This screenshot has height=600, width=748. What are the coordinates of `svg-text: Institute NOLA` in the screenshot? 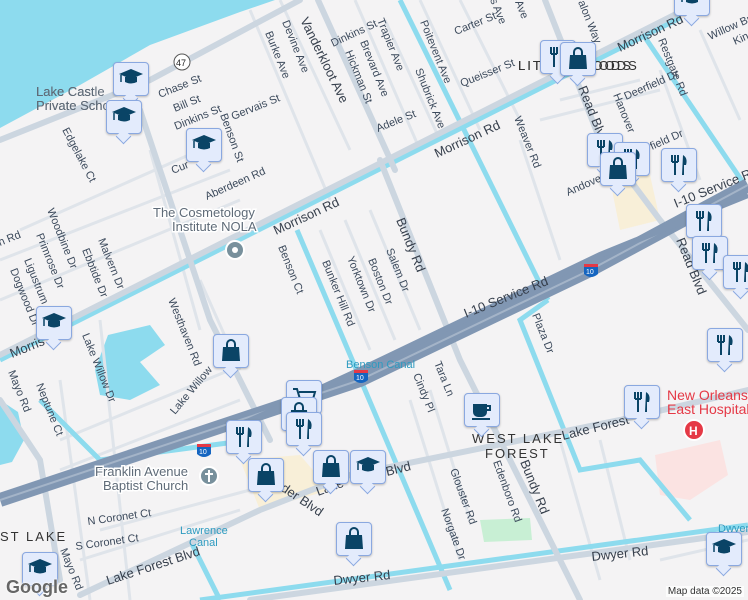 It's located at (214, 226).